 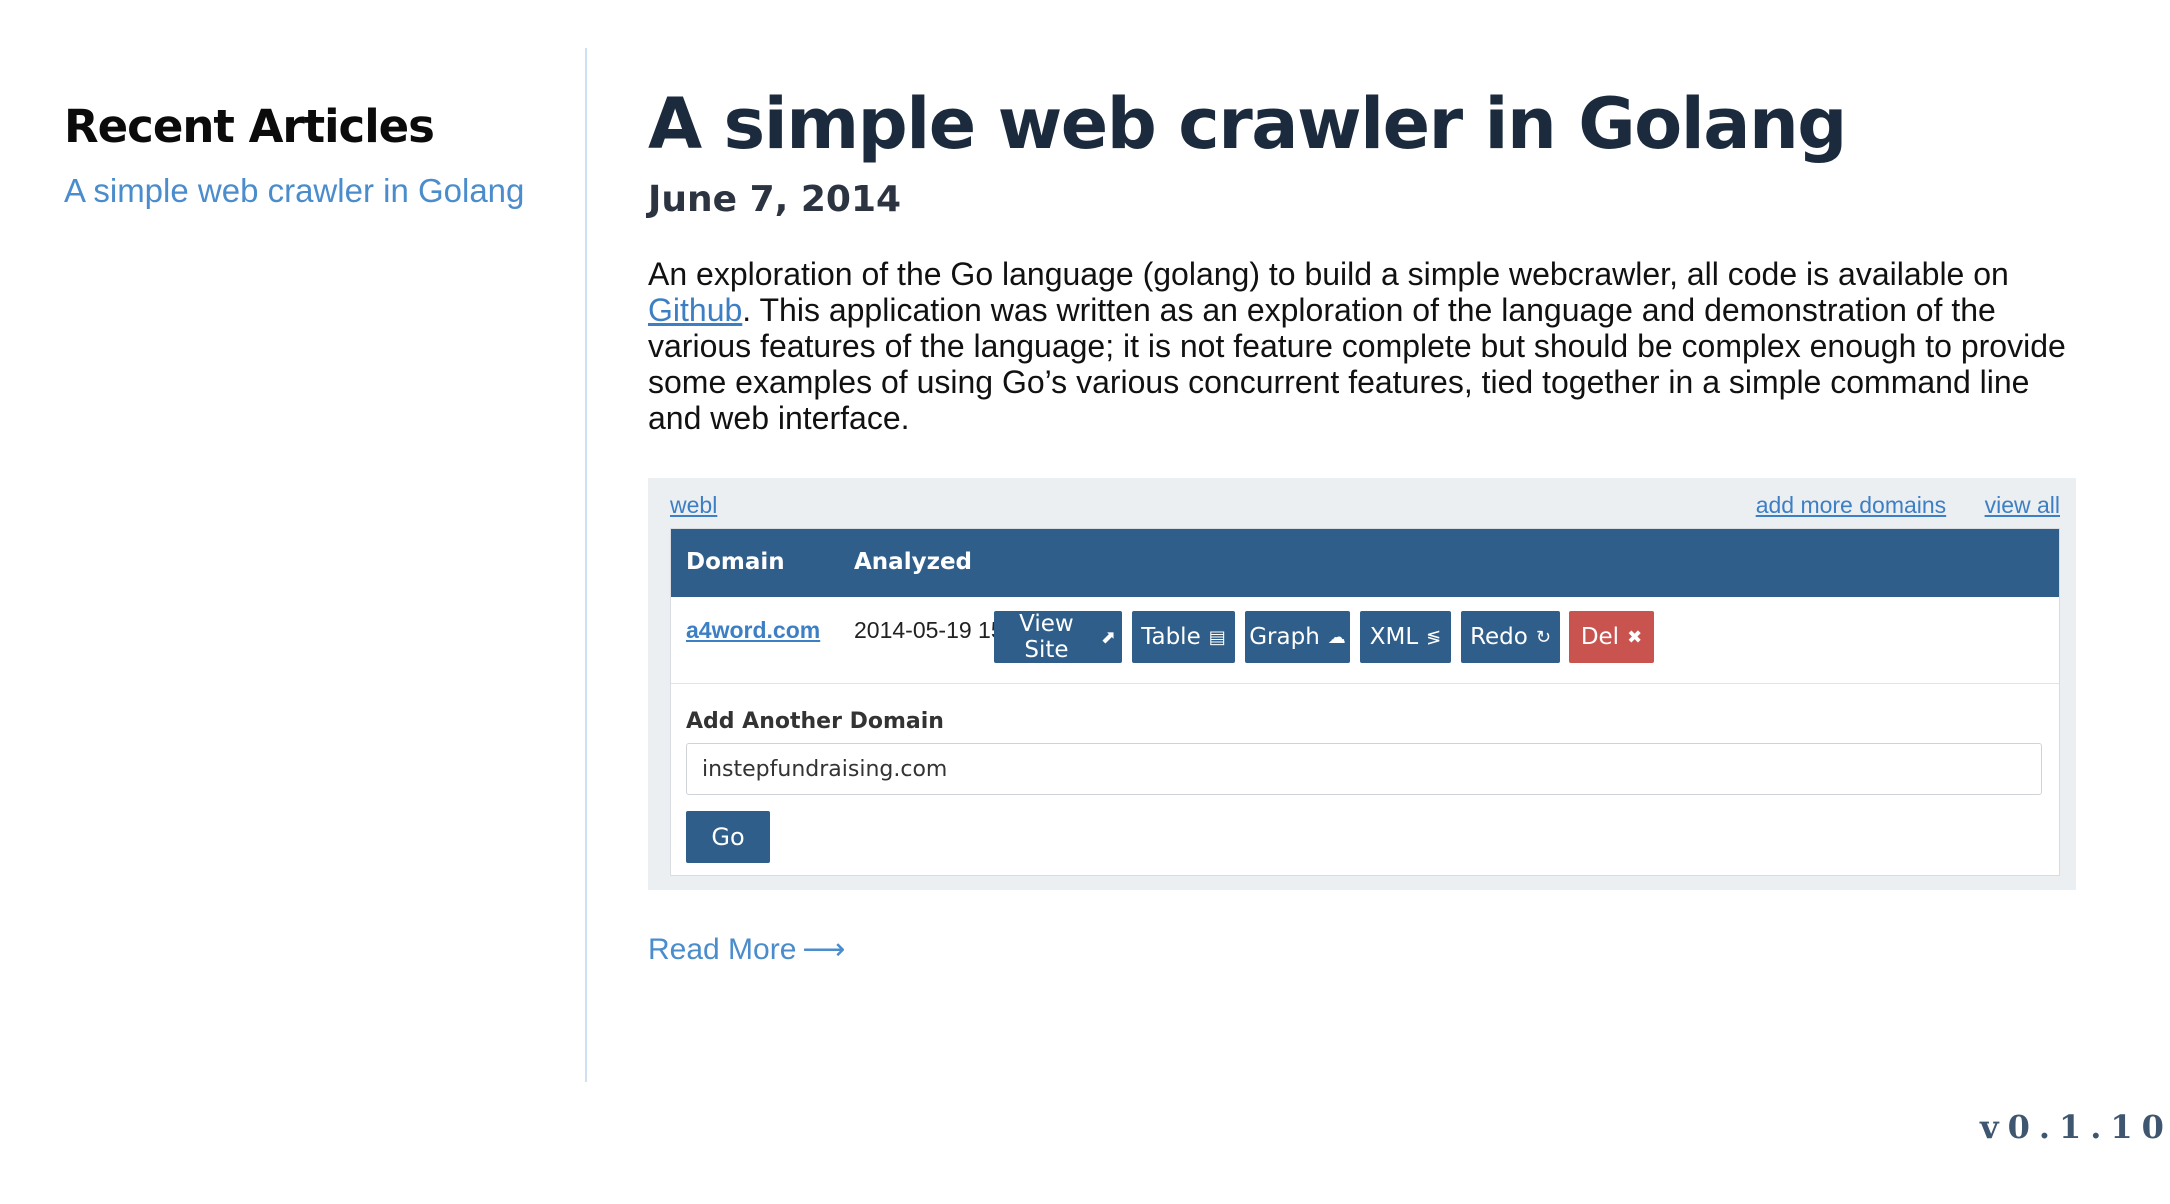 I want to click on add-domain-input, so click(x=1364, y=769).